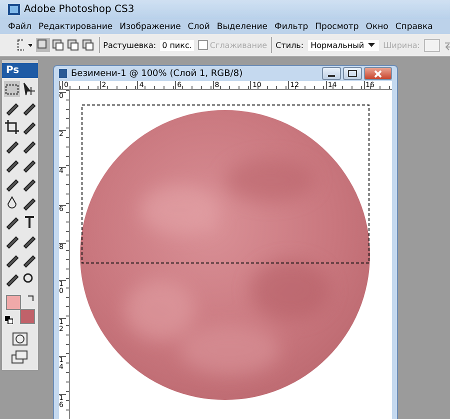 This screenshot has width=450, height=419. I want to click on style-dropdown: Нормальный, so click(344, 45).